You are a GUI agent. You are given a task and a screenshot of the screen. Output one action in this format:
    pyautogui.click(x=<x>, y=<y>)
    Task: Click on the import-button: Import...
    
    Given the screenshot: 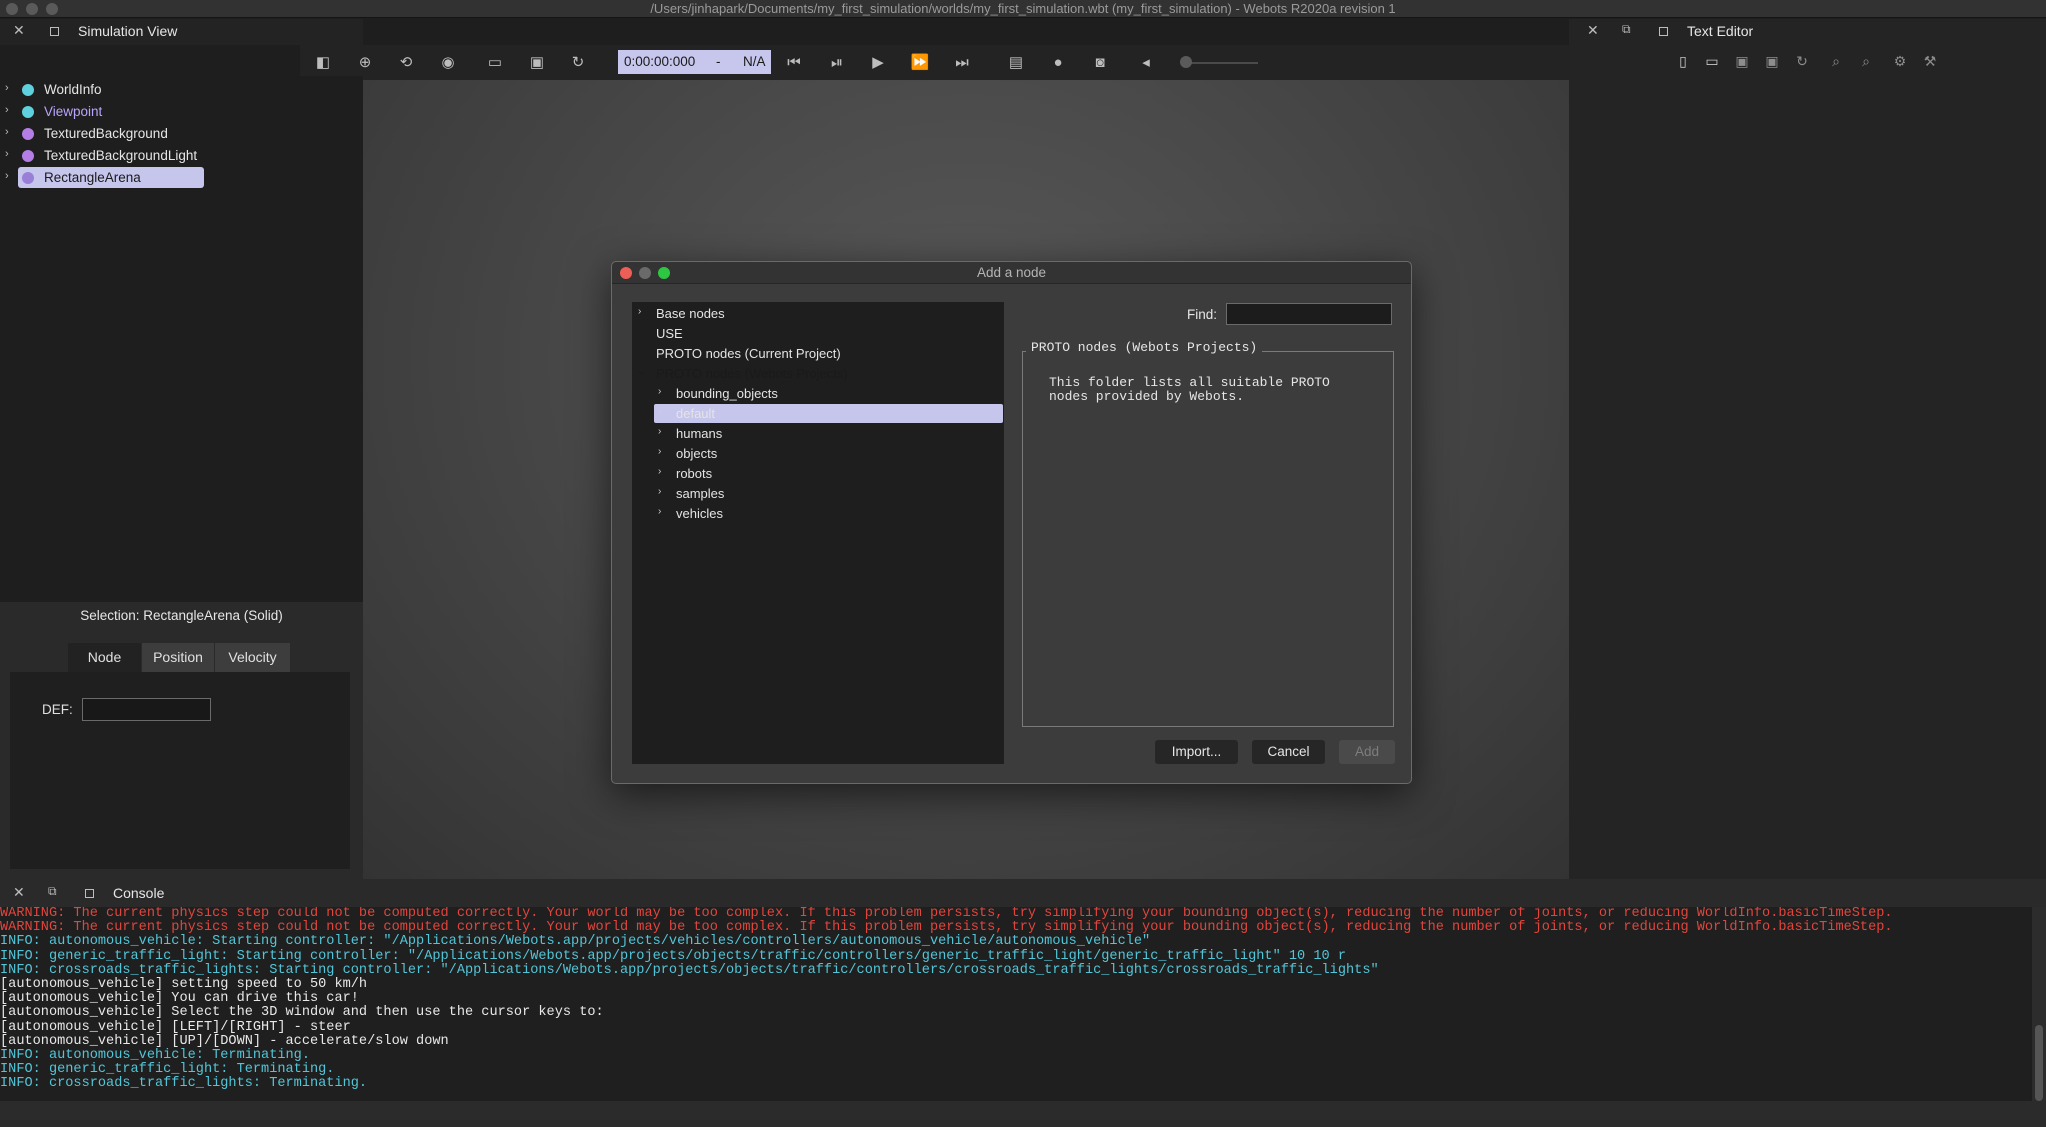 What is the action you would take?
    pyautogui.click(x=1196, y=752)
    